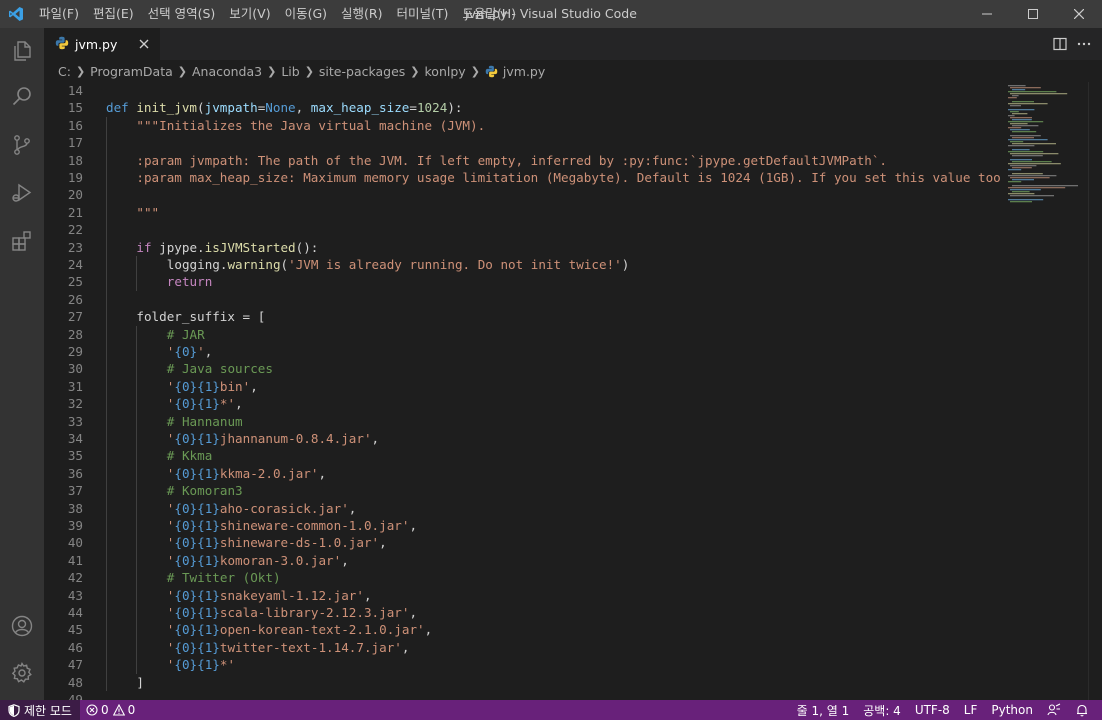 The width and height of the screenshot is (1102, 720). I want to click on code-line: 17, so click(523, 143).